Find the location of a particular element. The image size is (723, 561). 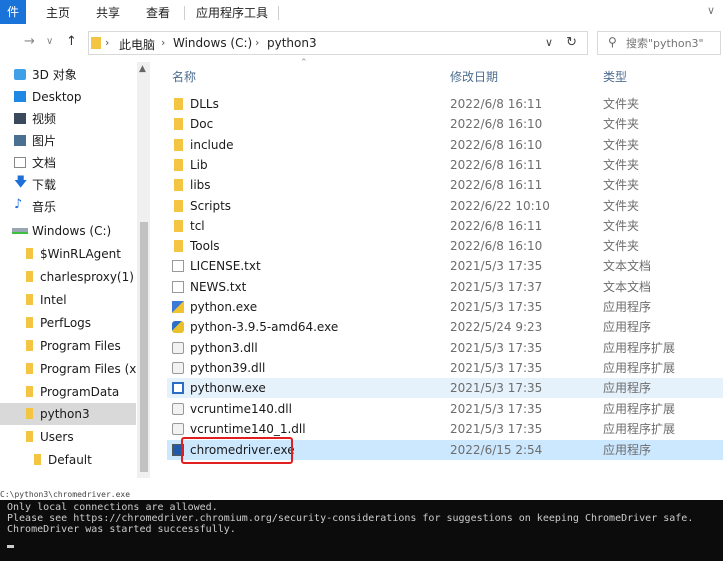

sidebar-scrollbar: ▲ is located at coordinates (143, 270).